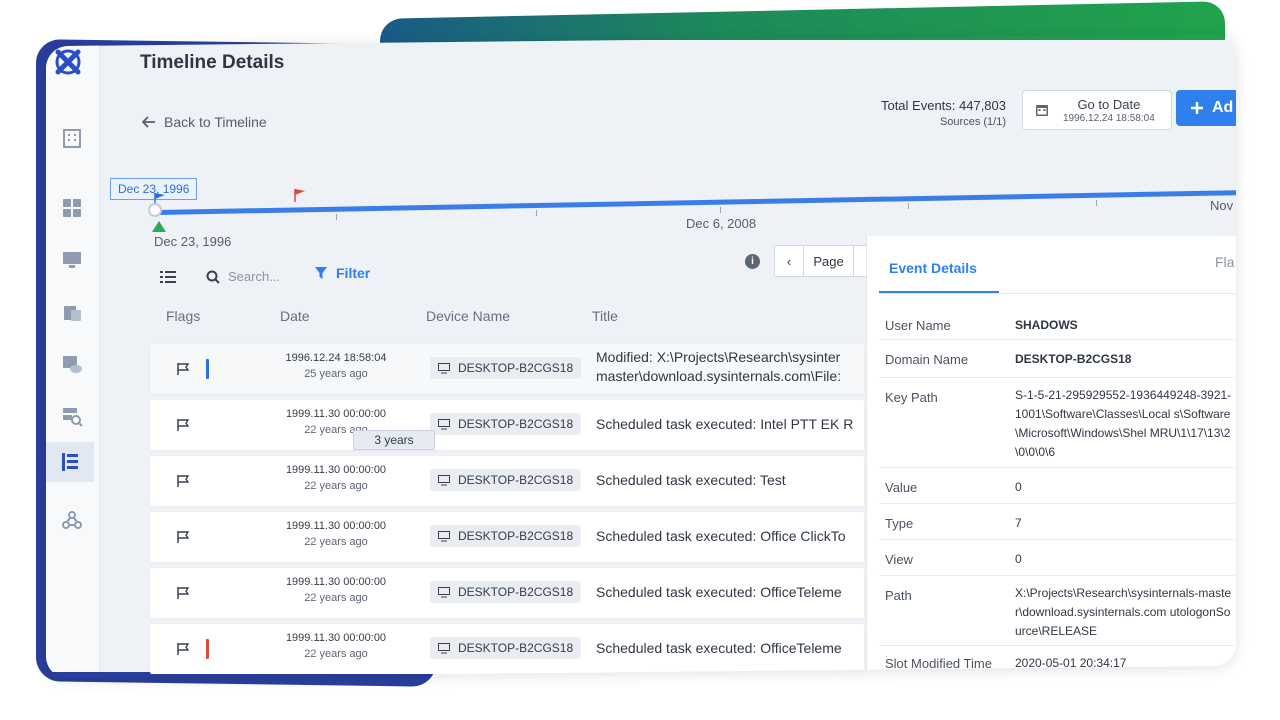 This screenshot has height=720, width=1280. Describe the element at coordinates (1109, 118) in the screenshot. I see `go-to-date-value: 1996.12.24 18:58:04` at that location.